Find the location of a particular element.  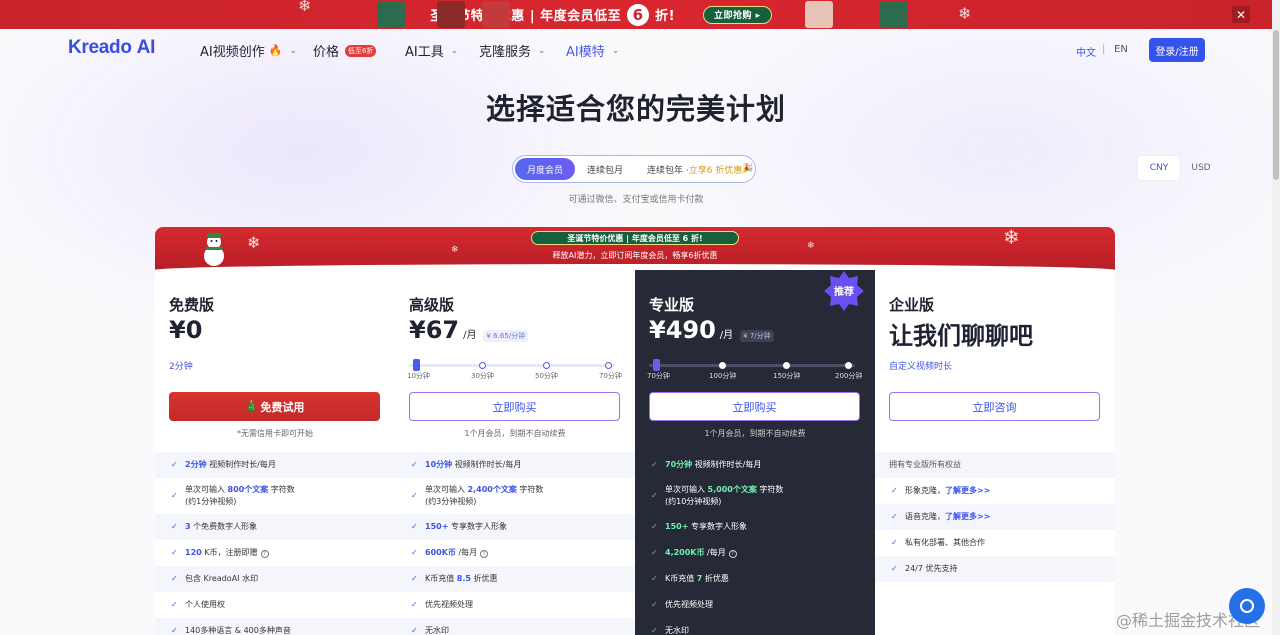

page-title: 选择适合您的完美计划 is located at coordinates (635, 109).